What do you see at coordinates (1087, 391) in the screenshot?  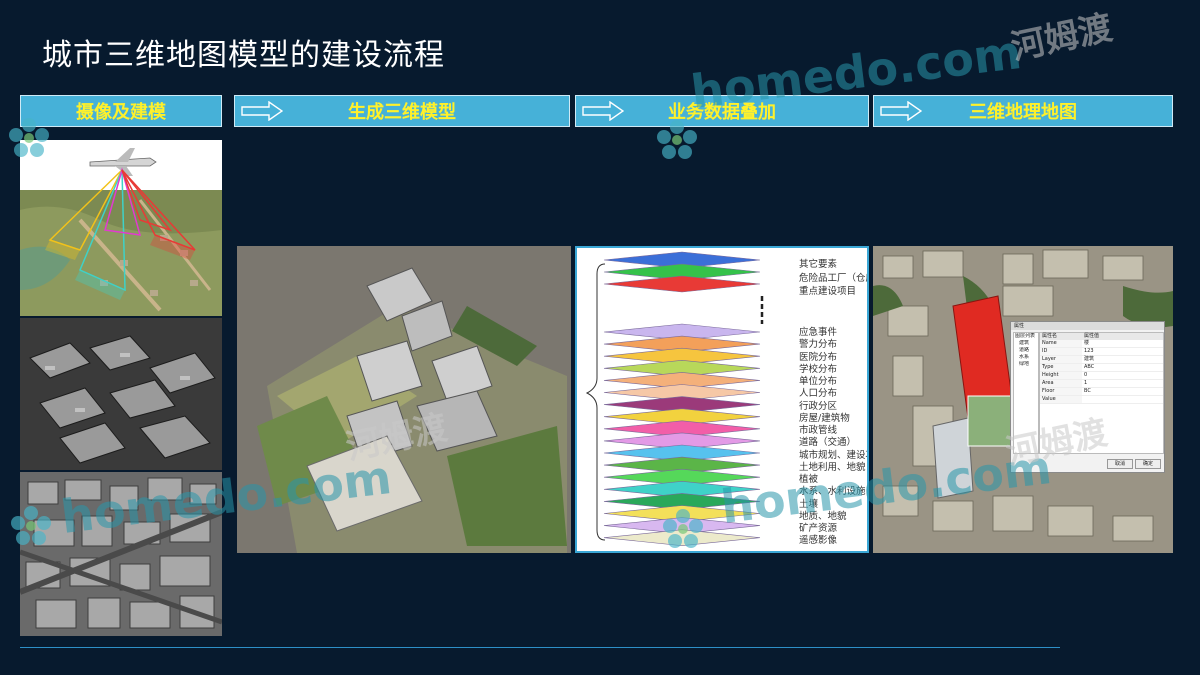 I see `attr-row-value: BC` at bounding box center [1087, 391].